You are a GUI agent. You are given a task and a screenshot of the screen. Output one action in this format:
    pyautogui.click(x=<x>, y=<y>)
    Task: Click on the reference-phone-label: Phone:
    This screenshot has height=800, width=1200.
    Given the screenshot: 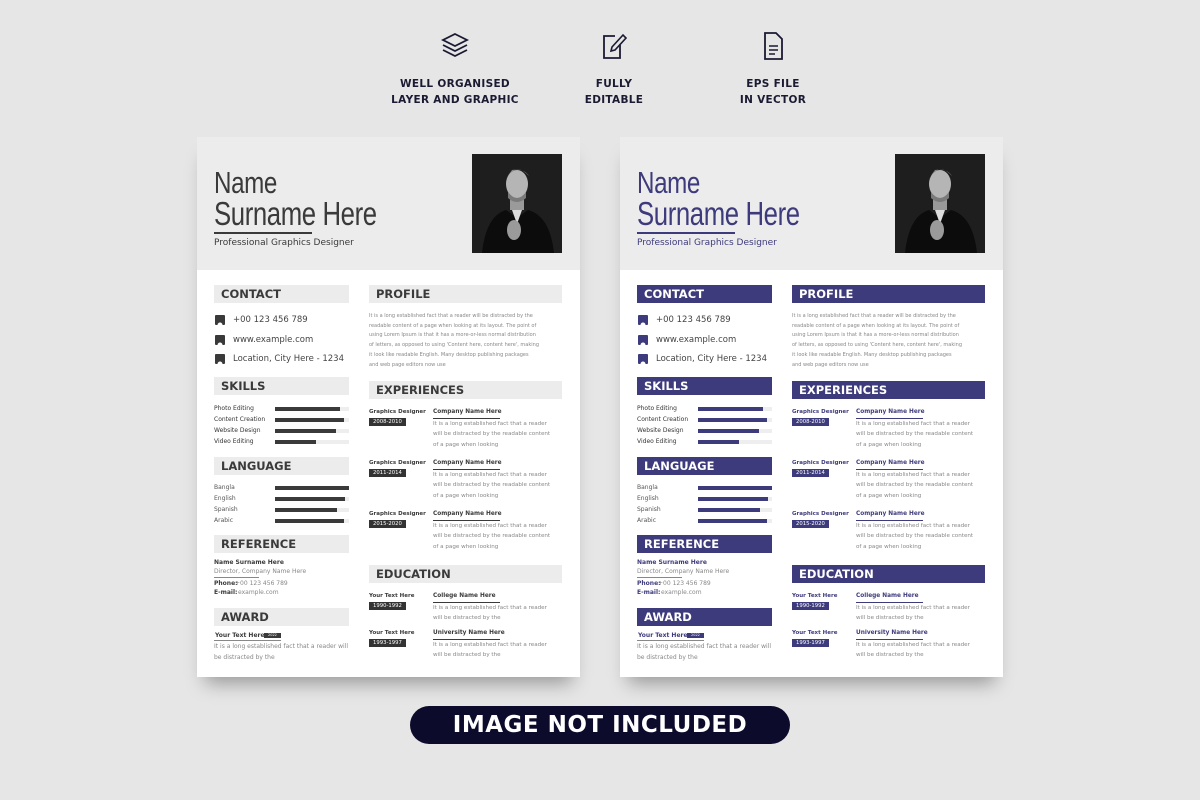 What is the action you would take?
    pyautogui.click(x=649, y=583)
    